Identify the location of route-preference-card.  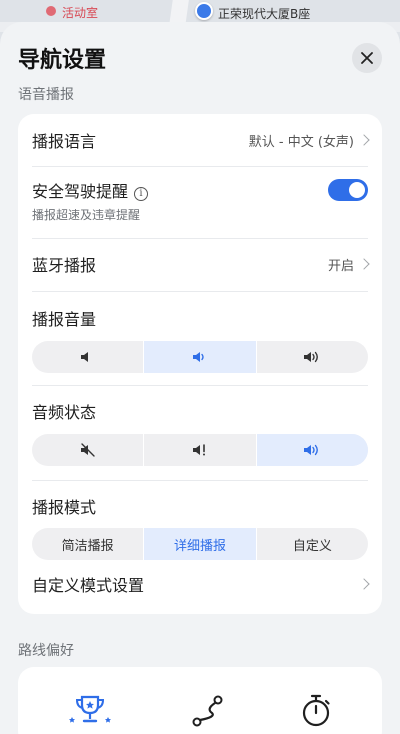
(200, 700).